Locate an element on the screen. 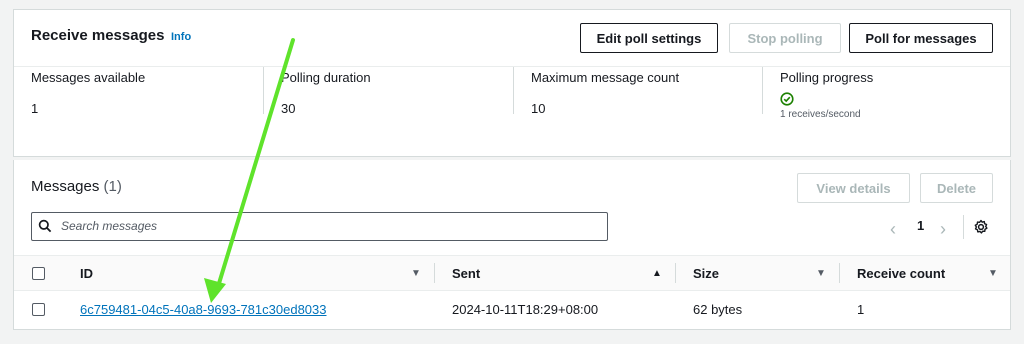 This screenshot has height=344, width=1024. stat-value: 1 is located at coordinates (35, 108).